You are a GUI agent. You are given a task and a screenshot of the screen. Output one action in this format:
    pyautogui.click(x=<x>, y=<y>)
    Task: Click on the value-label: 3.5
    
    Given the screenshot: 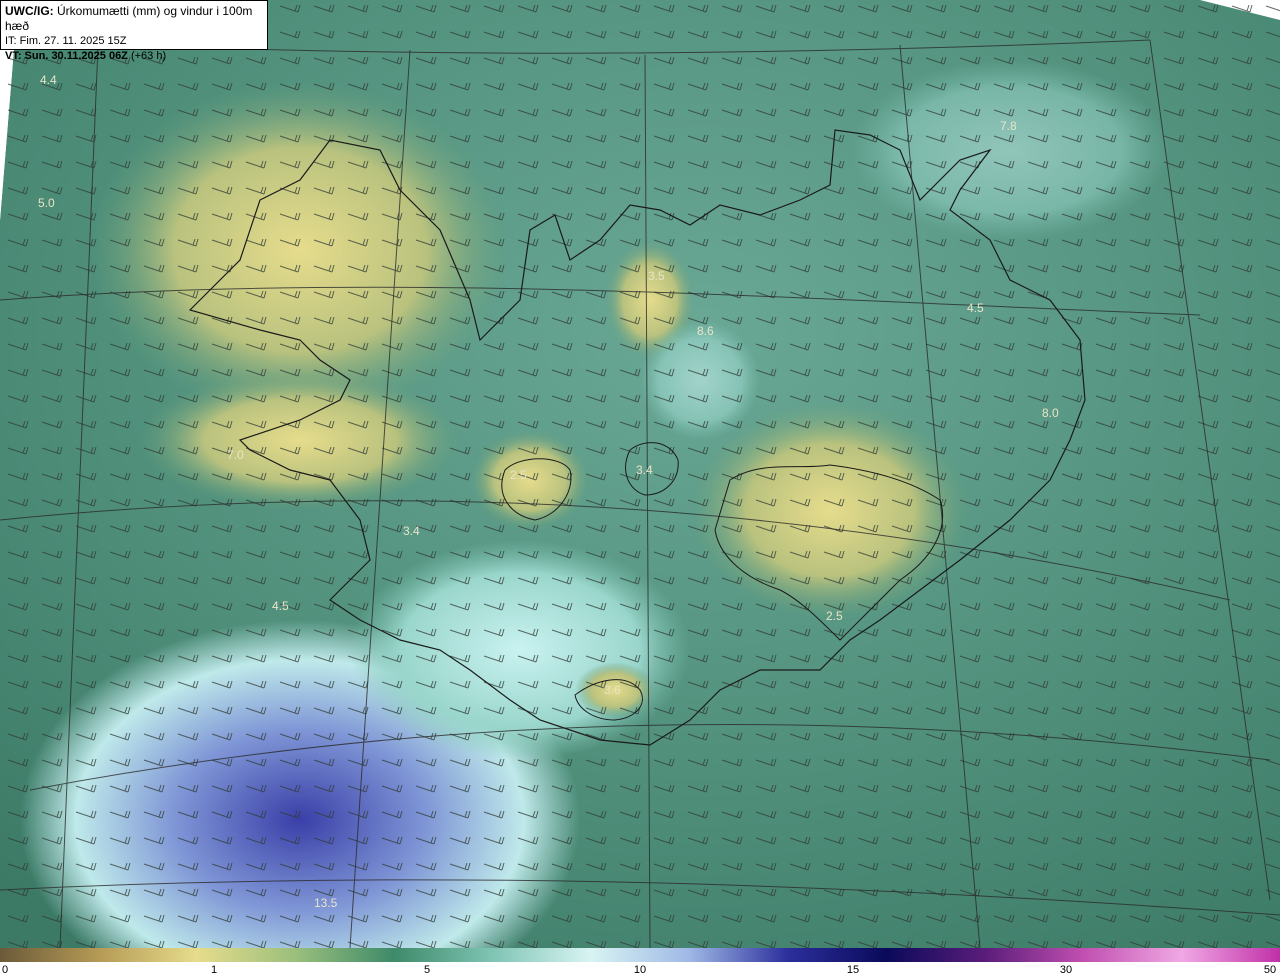 What is the action you would take?
    pyautogui.click(x=656, y=276)
    